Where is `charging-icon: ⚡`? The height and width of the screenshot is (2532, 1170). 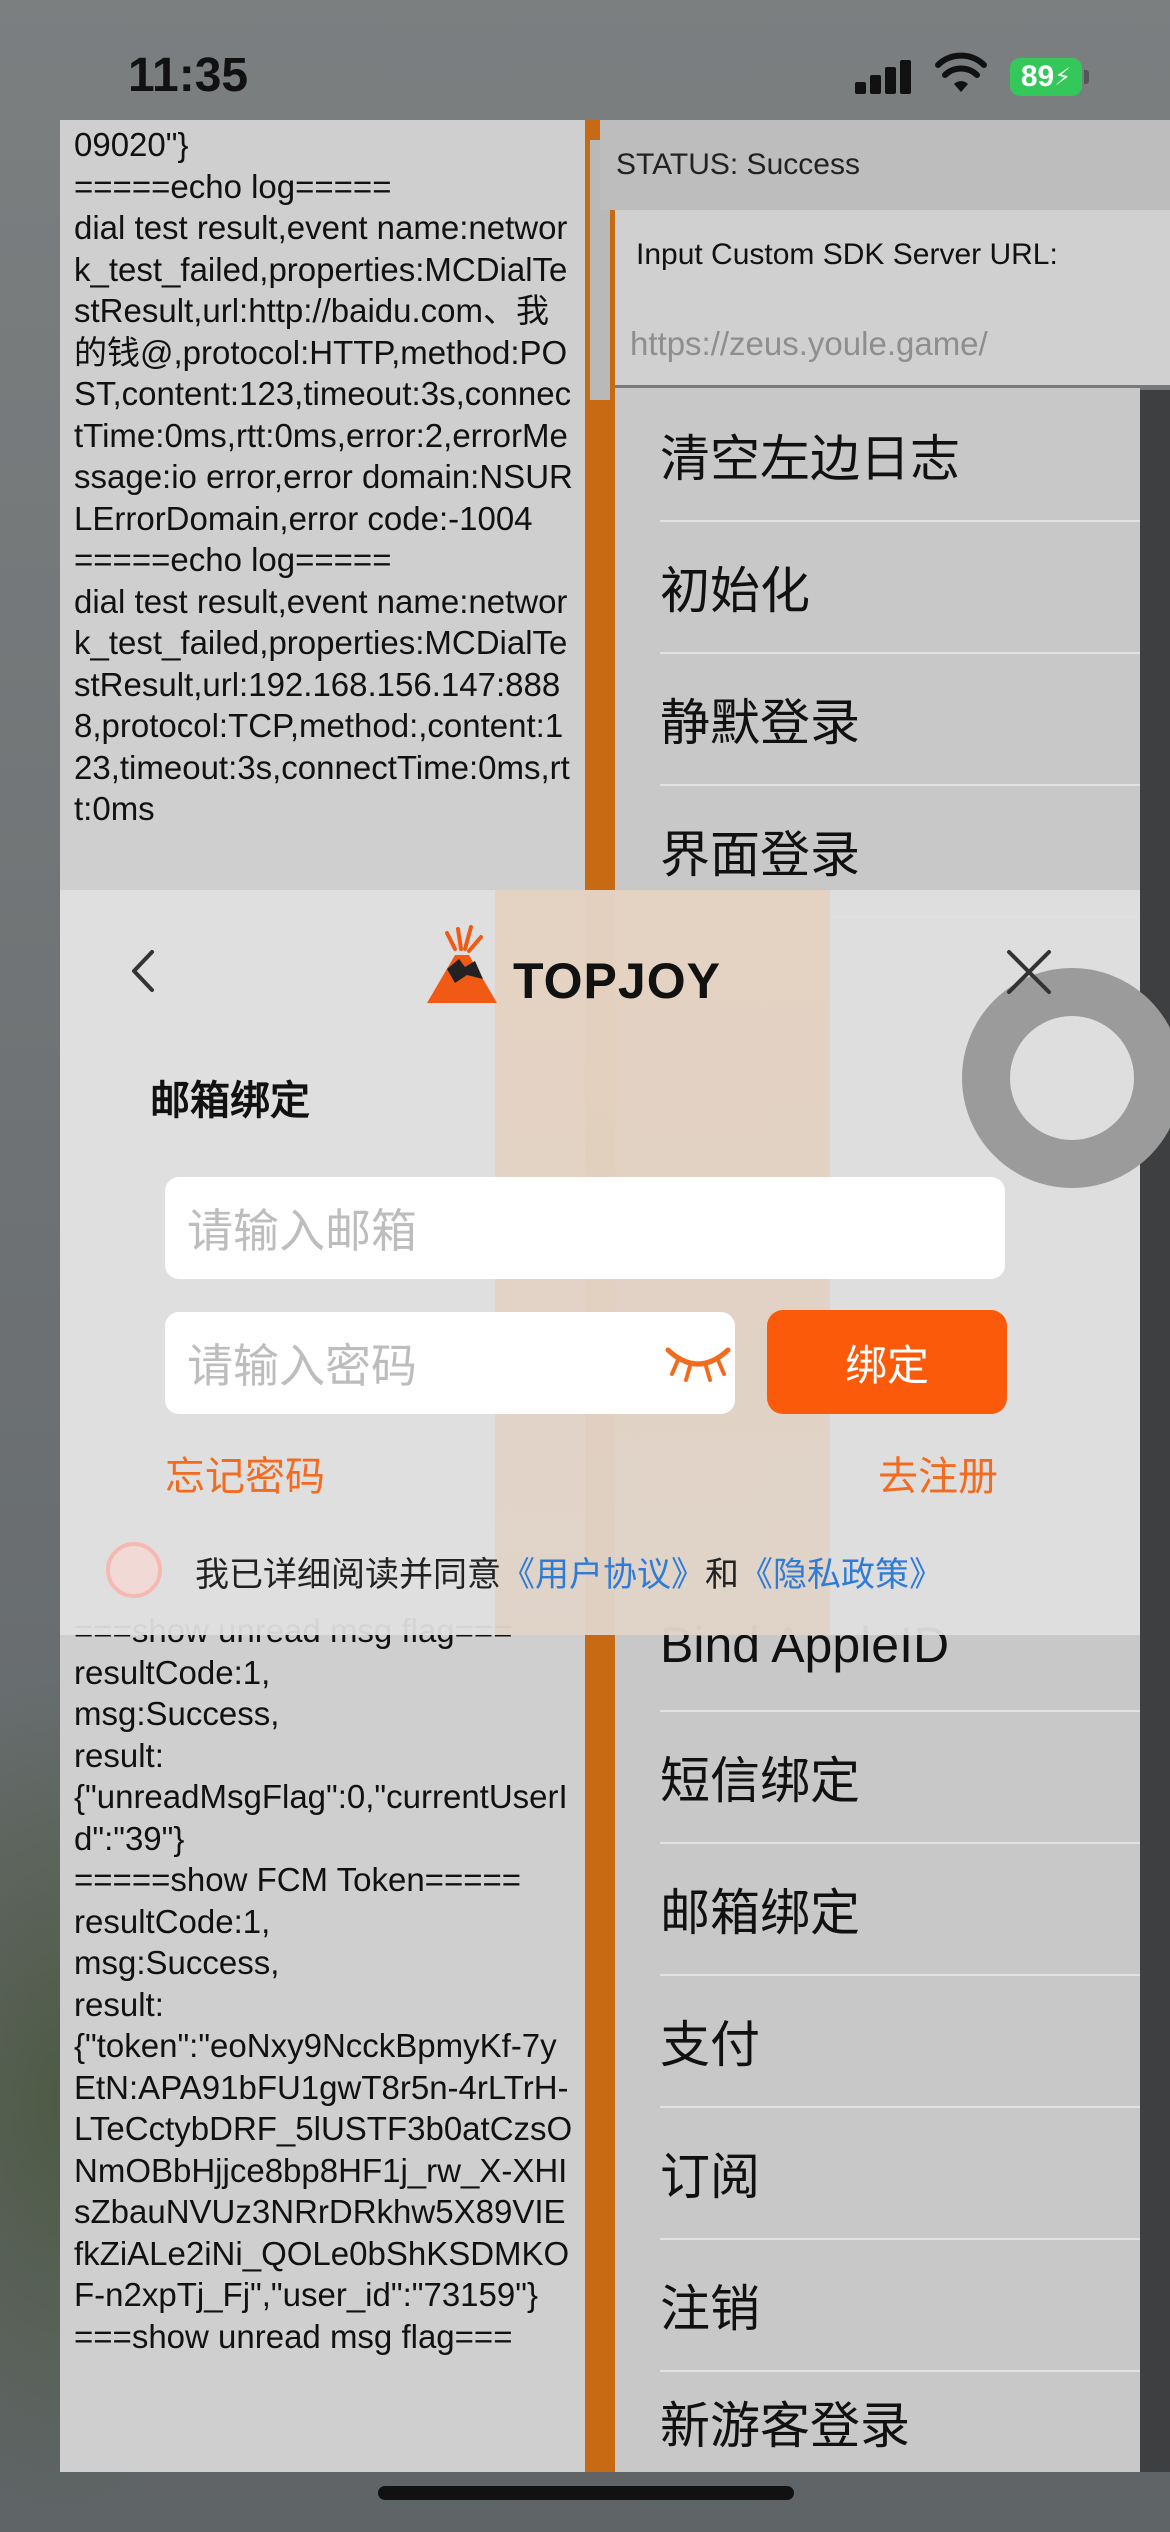 charging-icon: ⚡ is located at coordinates (1063, 77).